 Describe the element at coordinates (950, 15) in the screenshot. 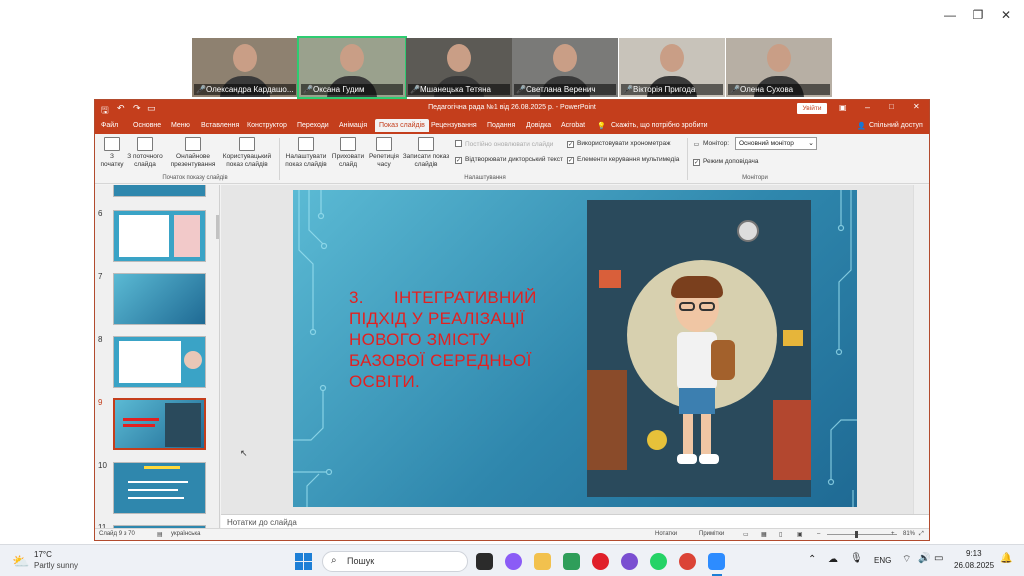

I see `minimize-icon: —` at that location.